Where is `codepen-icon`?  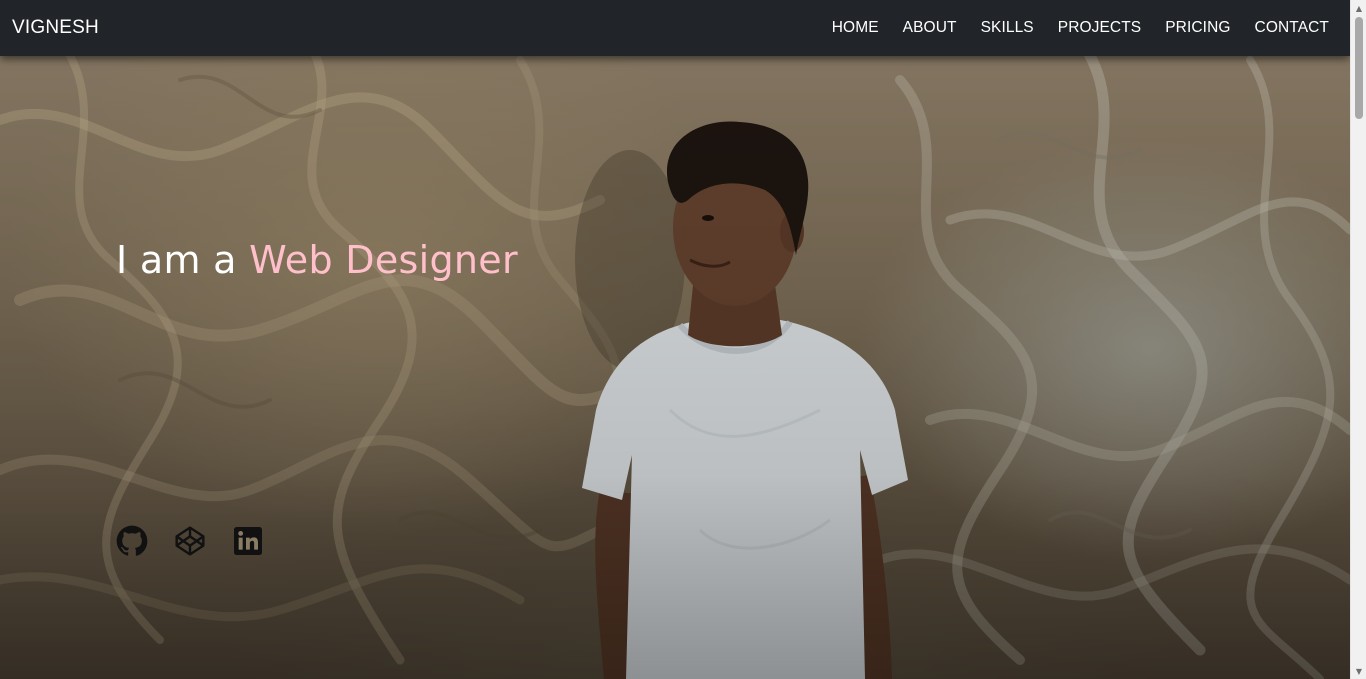
codepen-icon is located at coordinates (190, 541).